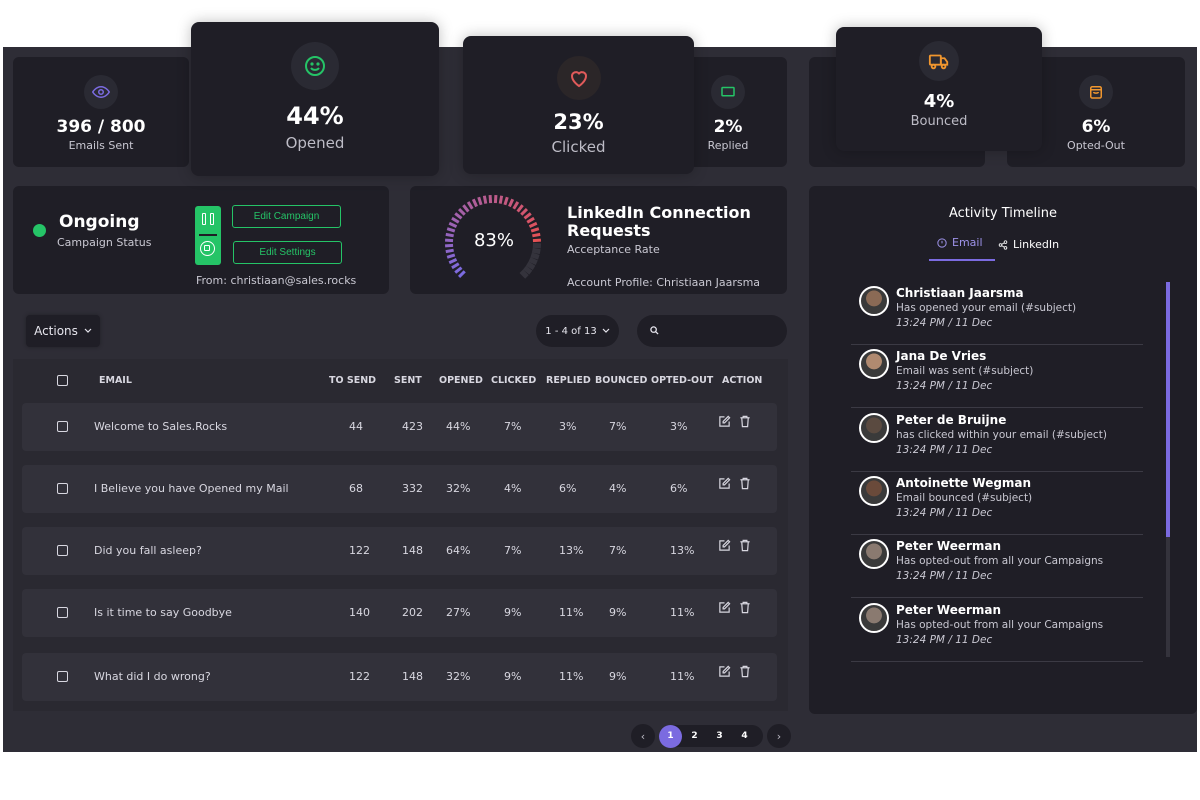 Image resolution: width=1200 pixels, height=800 pixels. What do you see at coordinates (458, 612) in the screenshot?
I see `cell-opened: 27%` at bounding box center [458, 612].